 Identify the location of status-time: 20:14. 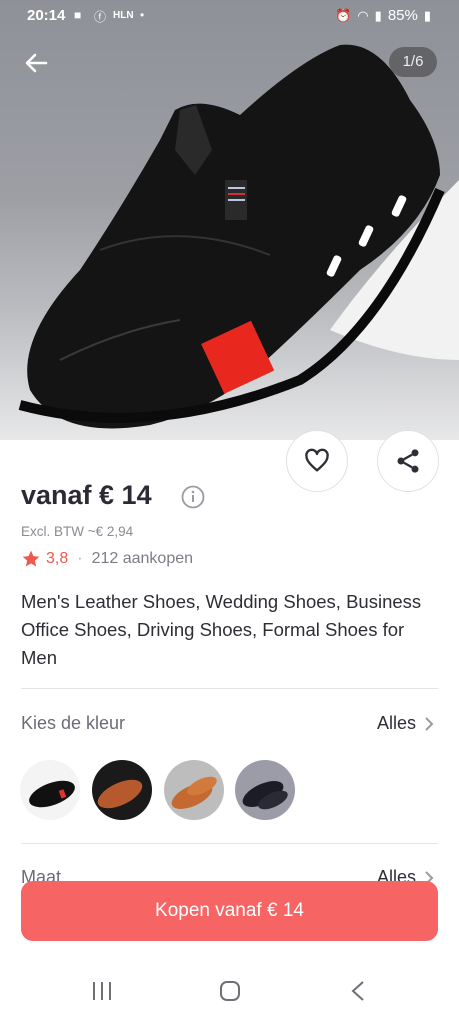
(46, 15).